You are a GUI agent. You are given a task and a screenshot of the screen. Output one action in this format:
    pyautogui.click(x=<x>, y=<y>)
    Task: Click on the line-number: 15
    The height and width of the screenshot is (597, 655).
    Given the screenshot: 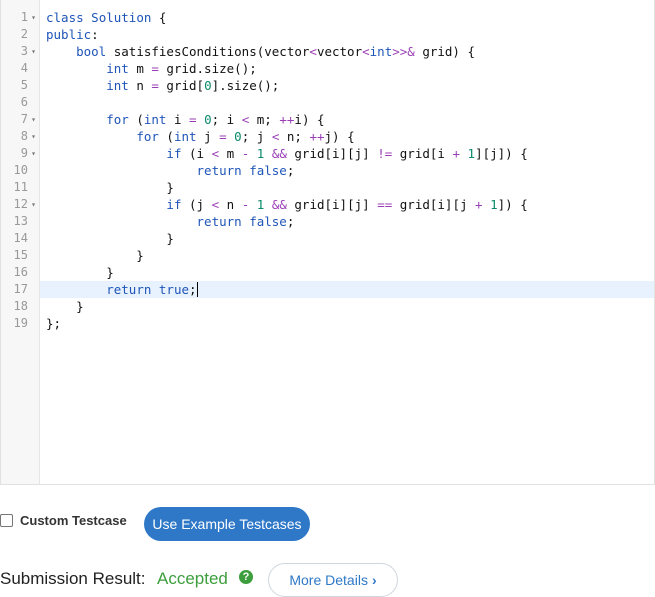 What is the action you would take?
    pyautogui.click(x=20, y=255)
    